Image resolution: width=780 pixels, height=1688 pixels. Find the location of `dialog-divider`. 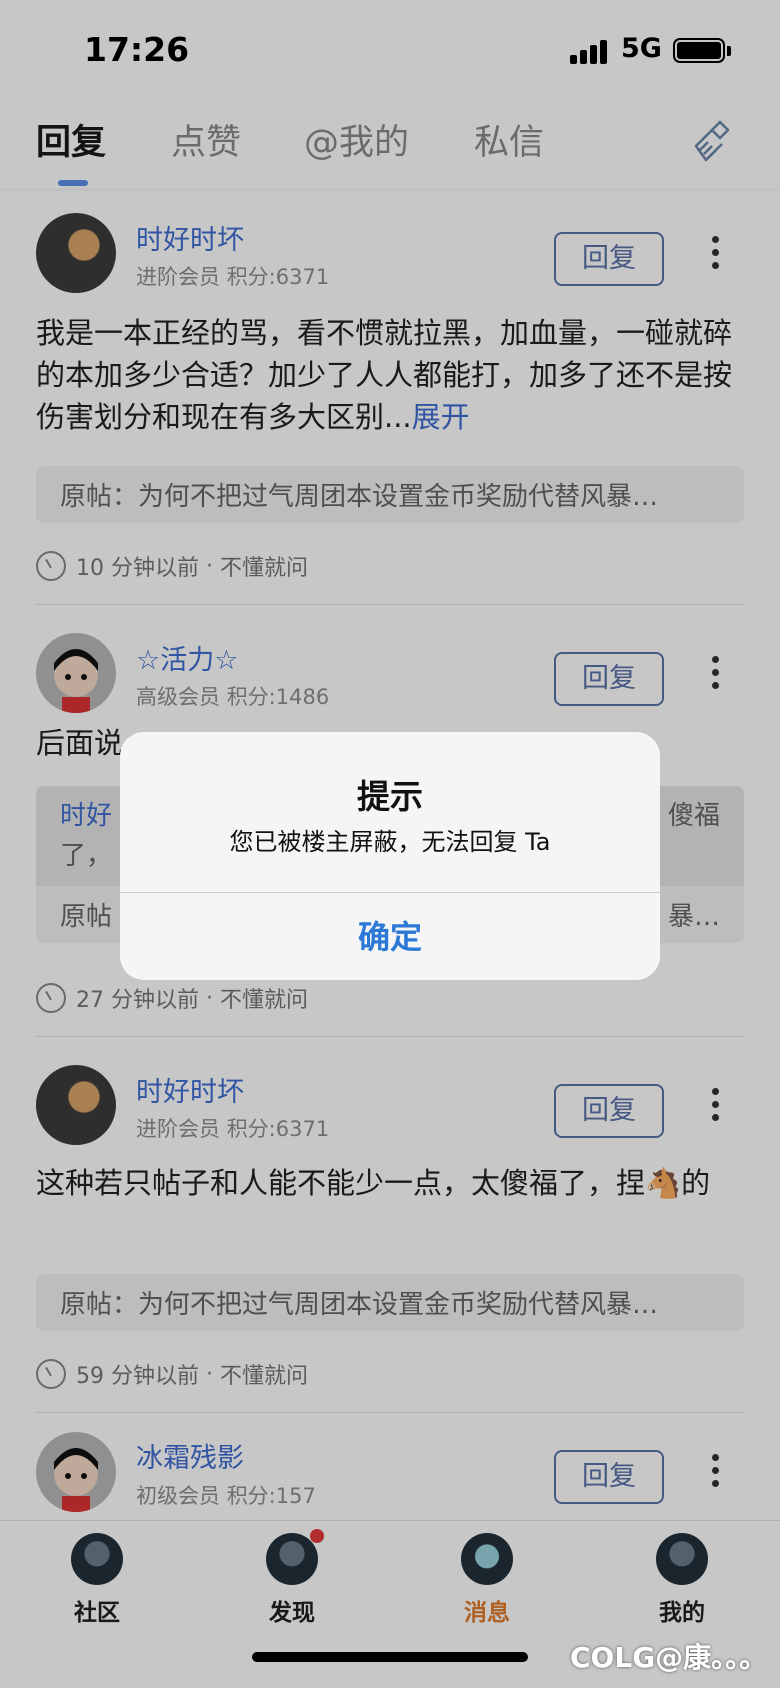

dialog-divider is located at coordinates (390, 892).